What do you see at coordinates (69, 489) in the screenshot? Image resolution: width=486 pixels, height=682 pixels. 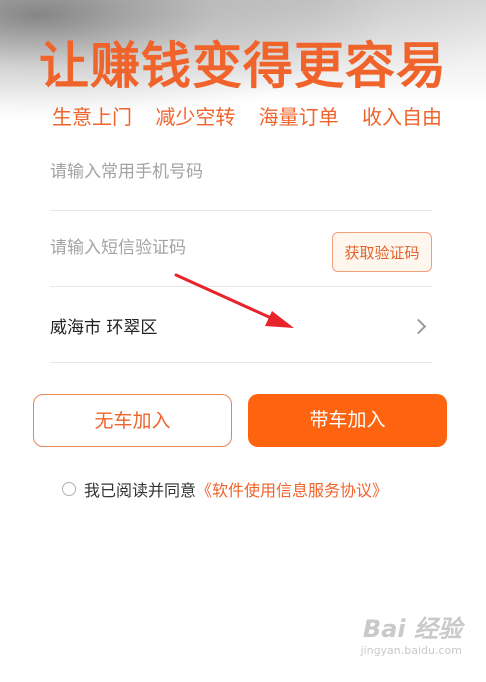 I see `agreement-radio` at bounding box center [69, 489].